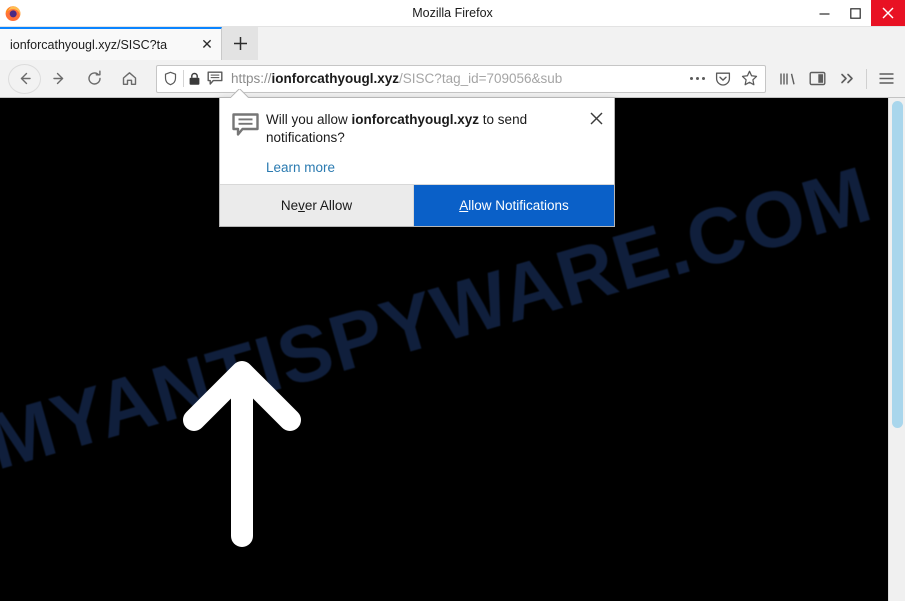 The image size is (905, 601). What do you see at coordinates (309, 119) in the screenshot?
I see `popup-message-prefix: Will you allow` at bounding box center [309, 119].